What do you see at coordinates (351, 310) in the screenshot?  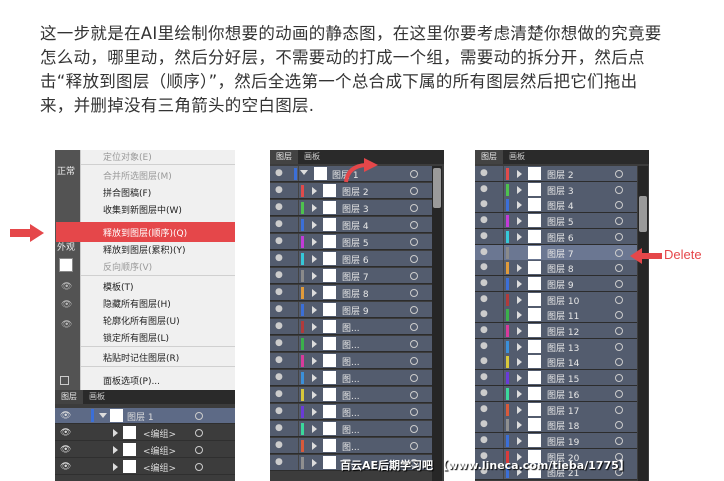 I see `layer-row: ● 图层 9` at bounding box center [351, 310].